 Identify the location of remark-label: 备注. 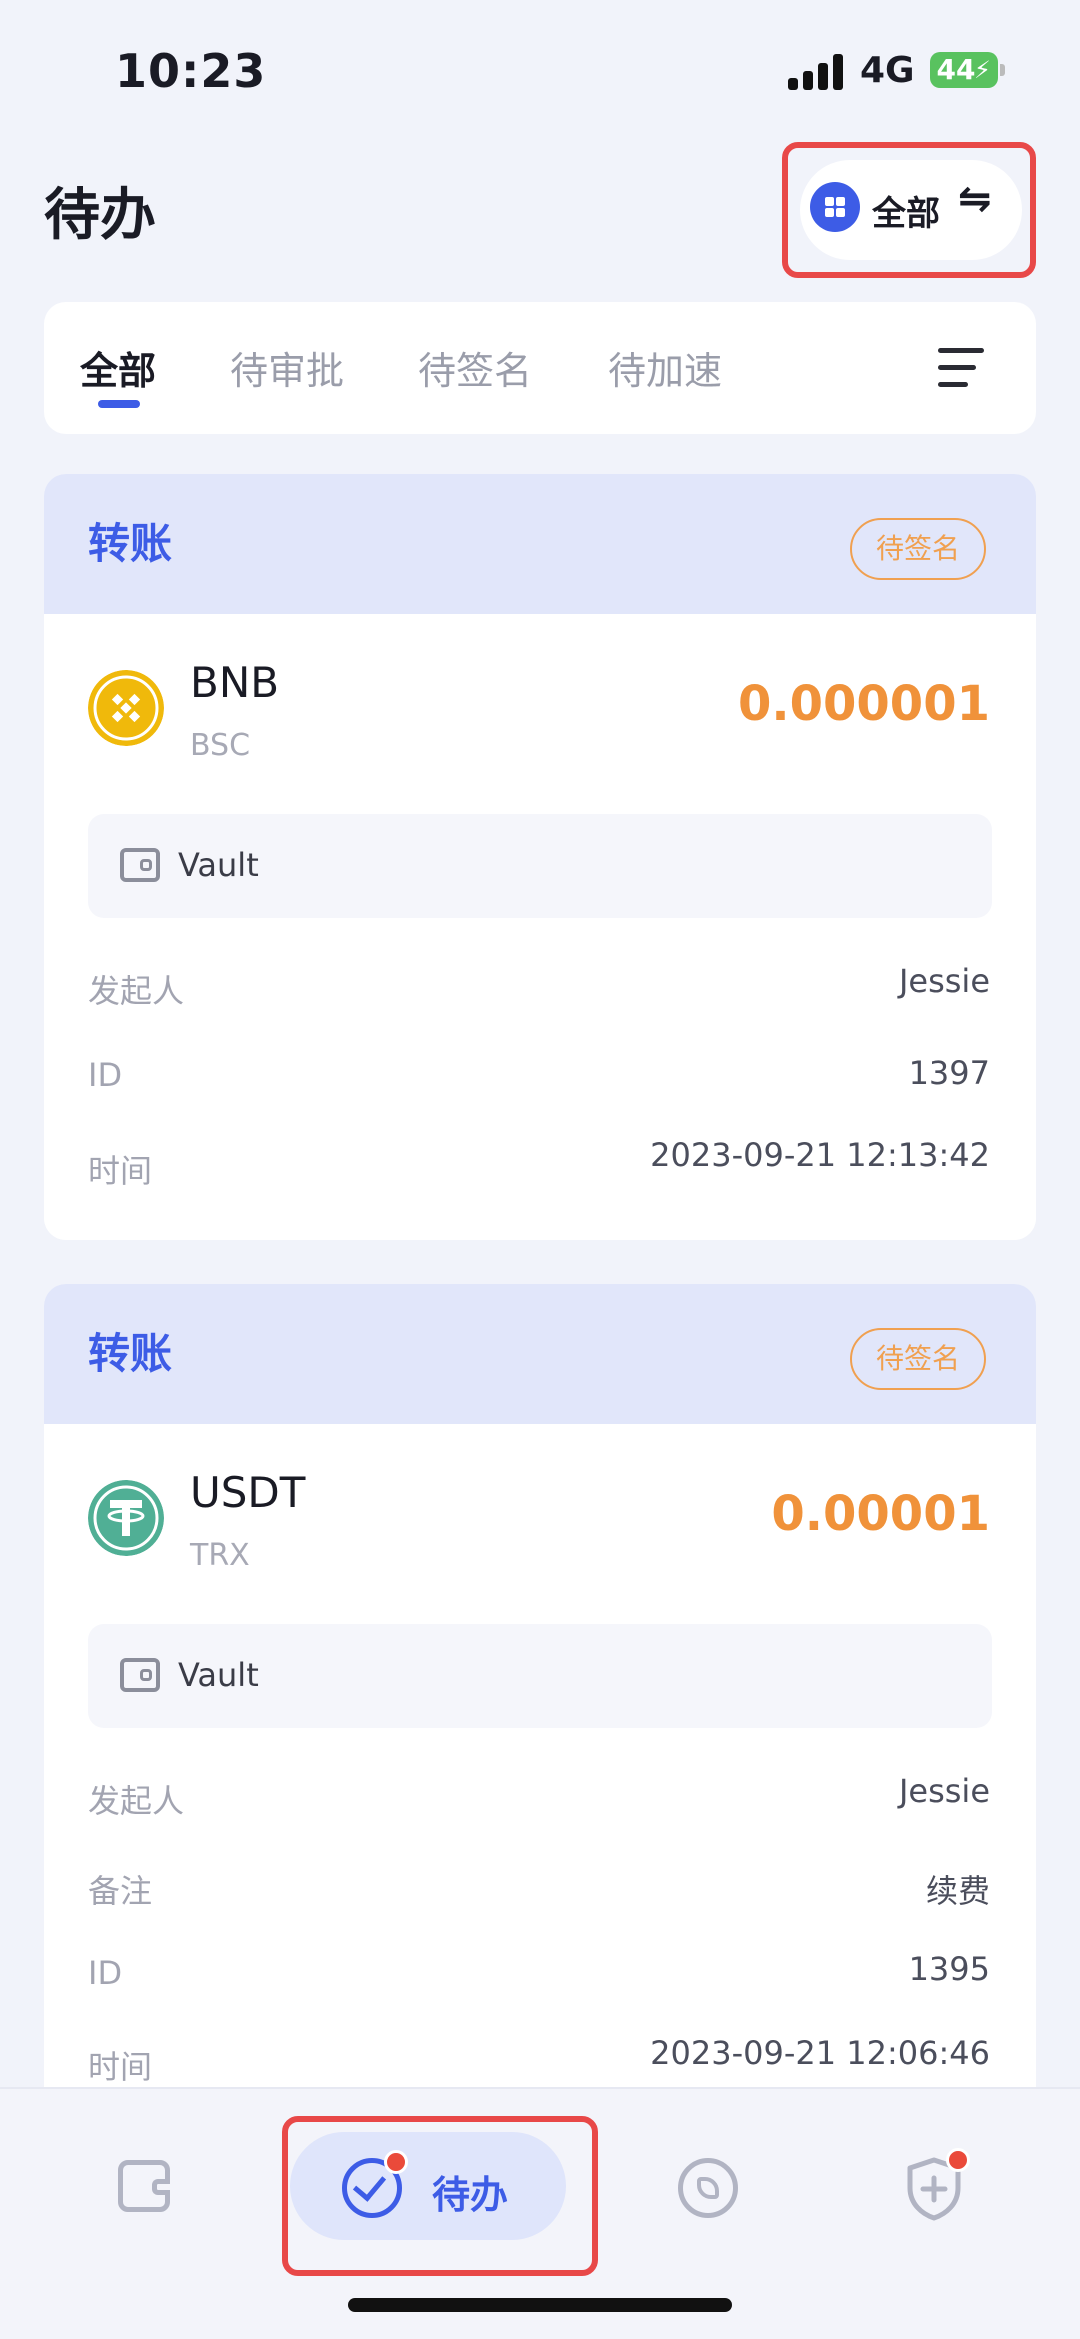
(120, 1891).